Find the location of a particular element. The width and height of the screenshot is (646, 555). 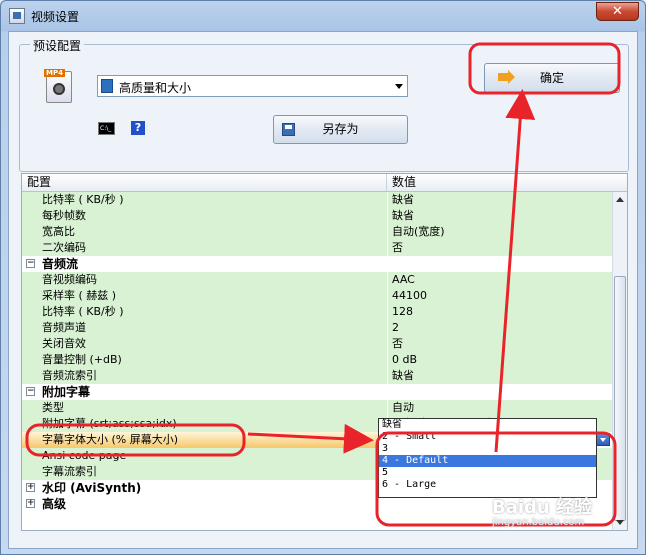

row-name-cell: 宽高比 is located at coordinates (204, 232).